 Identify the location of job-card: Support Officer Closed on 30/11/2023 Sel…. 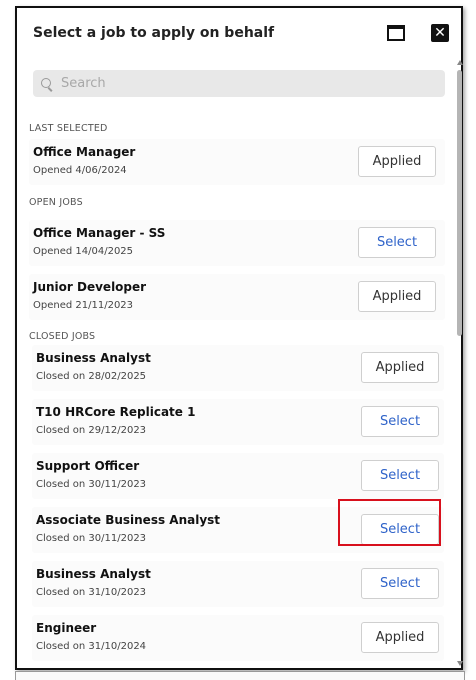
(238, 476).